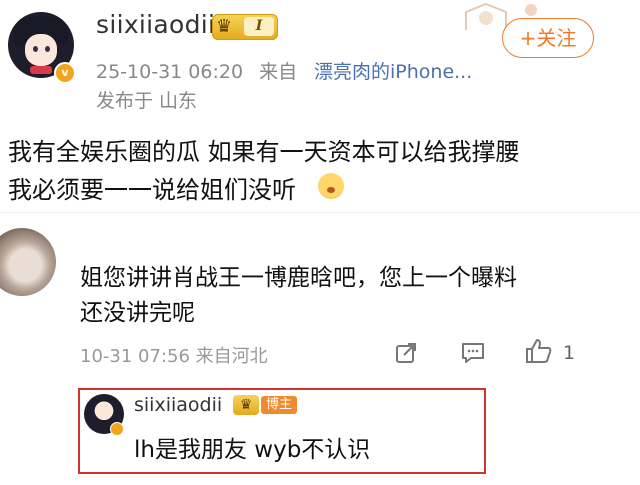 This screenshot has width=640, height=485. Describe the element at coordinates (278, 72) in the screenshot. I see `post-source-prefix: 来自` at that location.